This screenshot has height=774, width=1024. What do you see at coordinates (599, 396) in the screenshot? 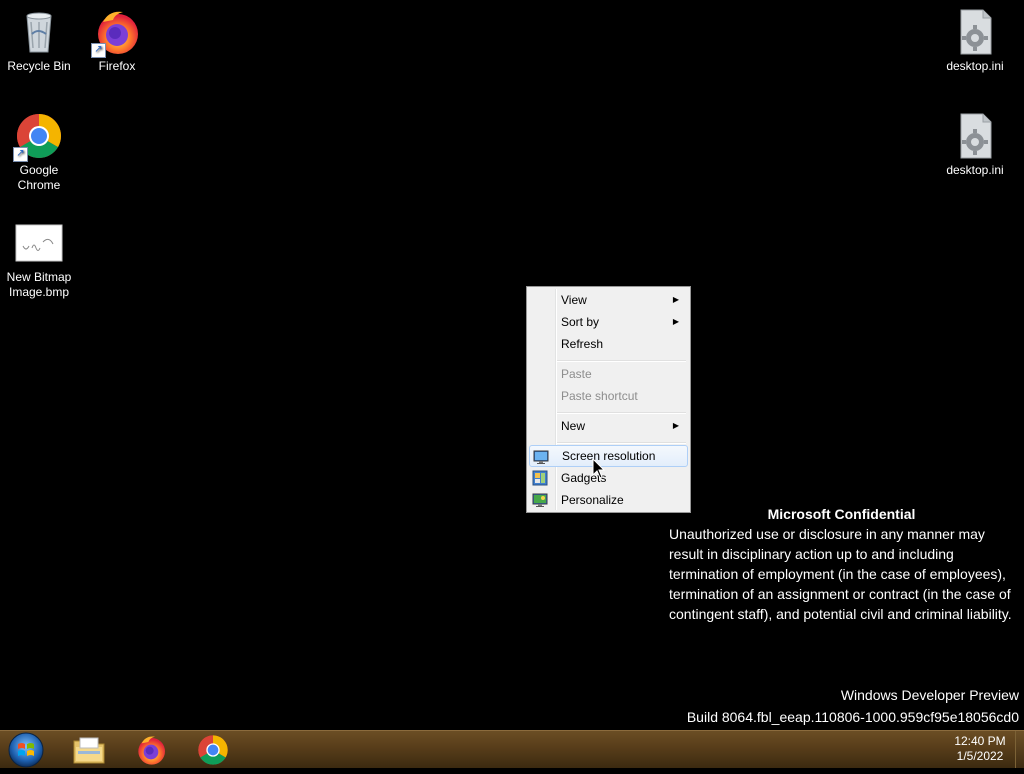
I see `menu-item-label: Paste shortcut` at bounding box center [599, 396].